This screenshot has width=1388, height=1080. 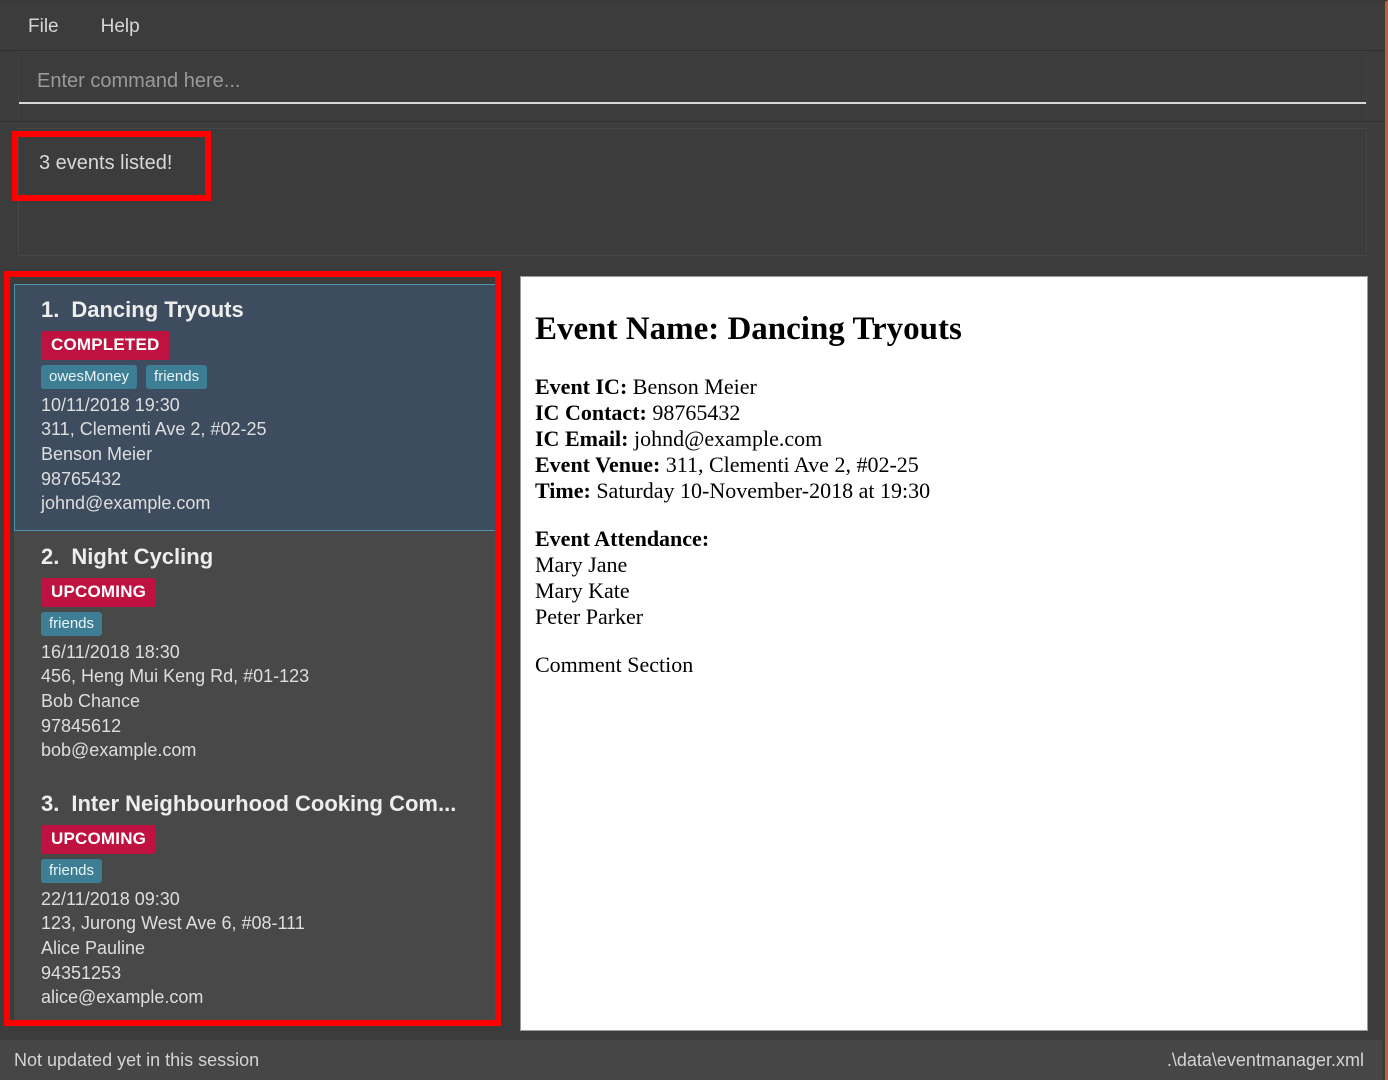 I want to click on detail-attendance-label: Event Attendance:, so click(x=936, y=539).